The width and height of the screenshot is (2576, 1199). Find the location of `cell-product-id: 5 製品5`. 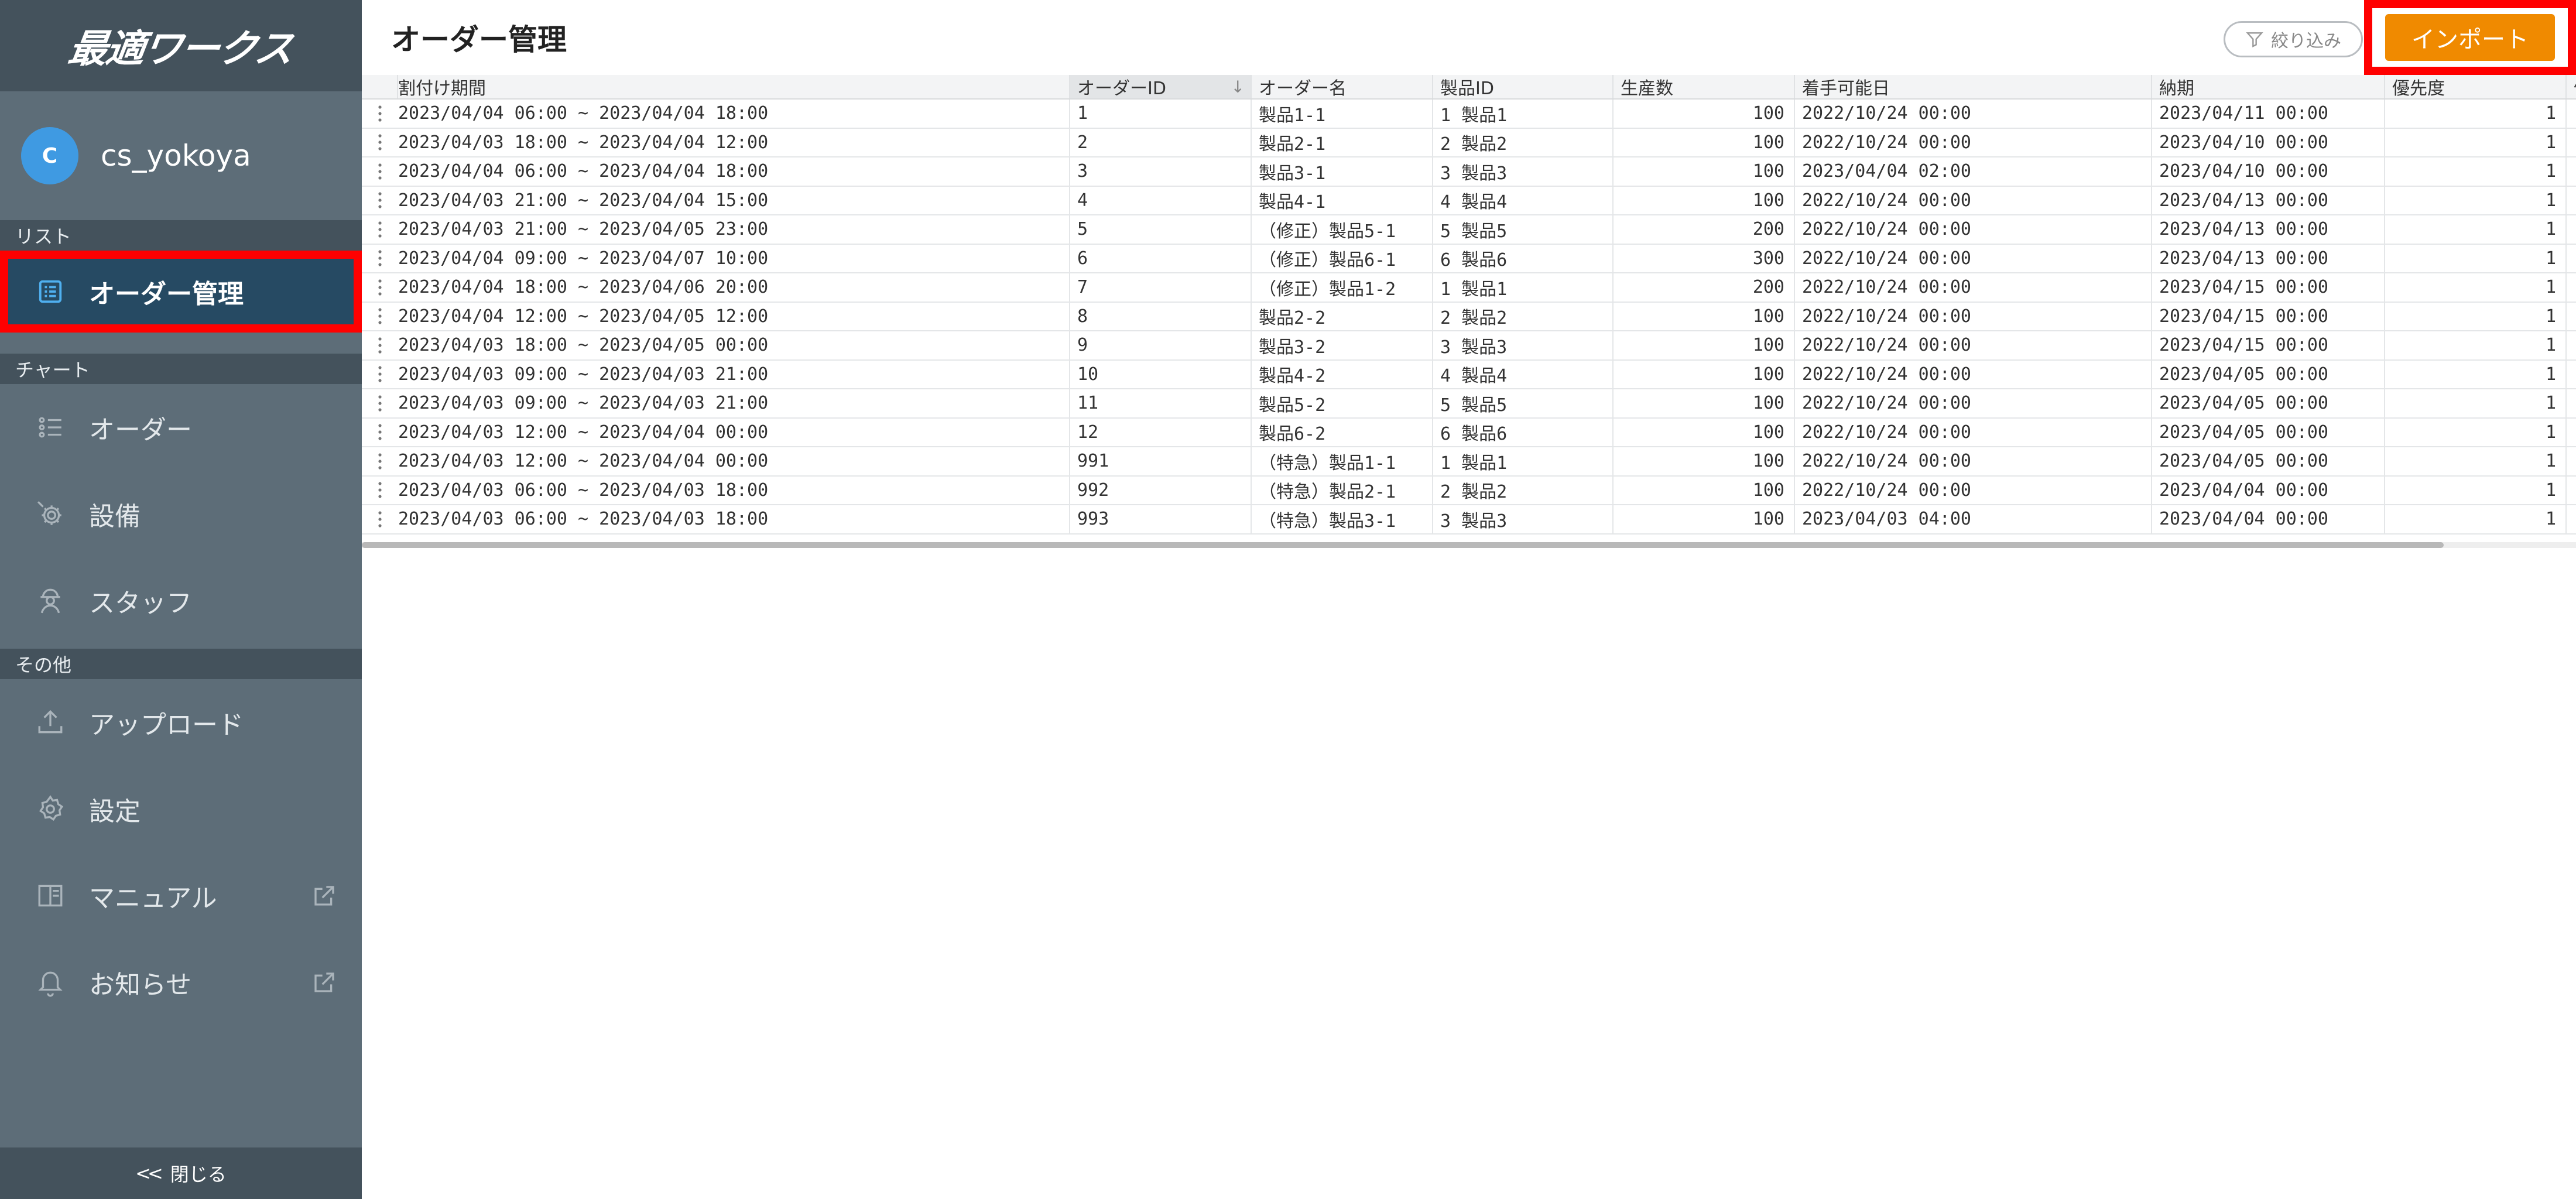

cell-product-id: 5 製品5 is located at coordinates (1523, 403).